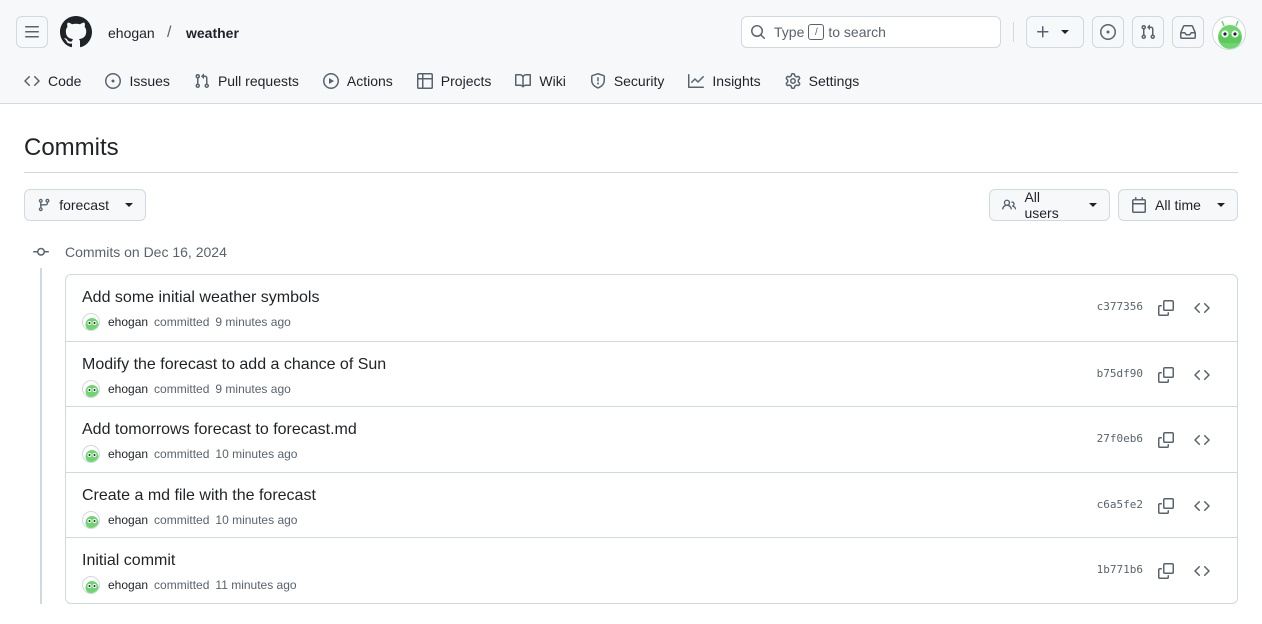 This screenshot has height=624, width=1262. Describe the element at coordinates (639, 81) in the screenshot. I see `tab-label: Security` at that location.